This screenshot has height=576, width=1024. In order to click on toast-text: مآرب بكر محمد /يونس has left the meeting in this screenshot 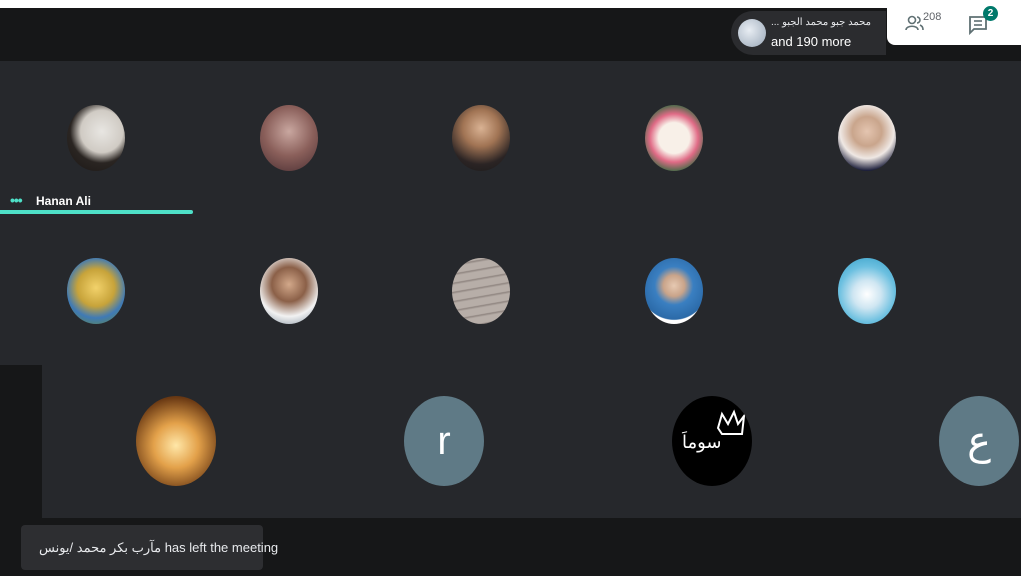, I will do `click(159, 547)`.